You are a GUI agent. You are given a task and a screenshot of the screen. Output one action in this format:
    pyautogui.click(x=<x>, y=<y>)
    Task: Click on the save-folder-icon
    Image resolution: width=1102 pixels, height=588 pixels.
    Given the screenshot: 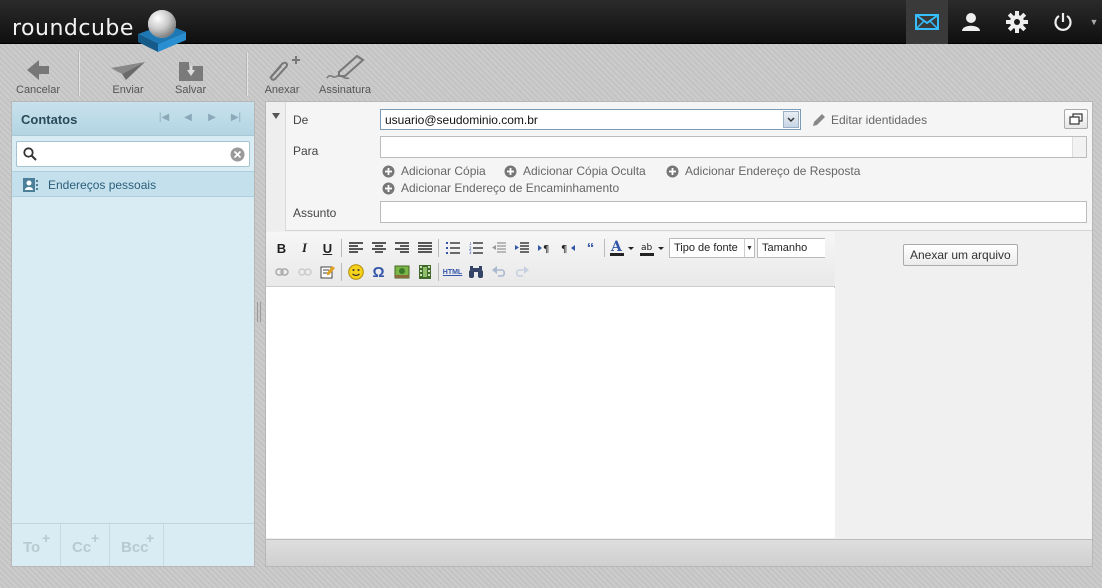 What is the action you would take?
    pyautogui.click(x=190, y=71)
    